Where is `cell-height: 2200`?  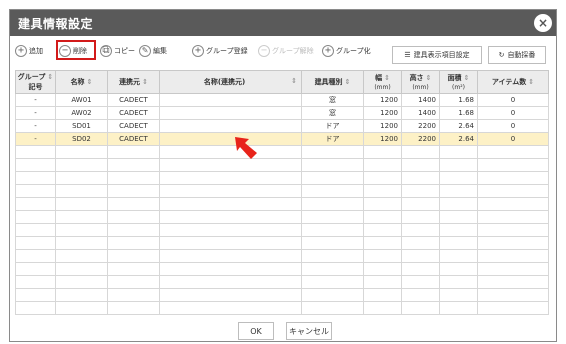 cell-height: 2200 is located at coordinates (420, 139).